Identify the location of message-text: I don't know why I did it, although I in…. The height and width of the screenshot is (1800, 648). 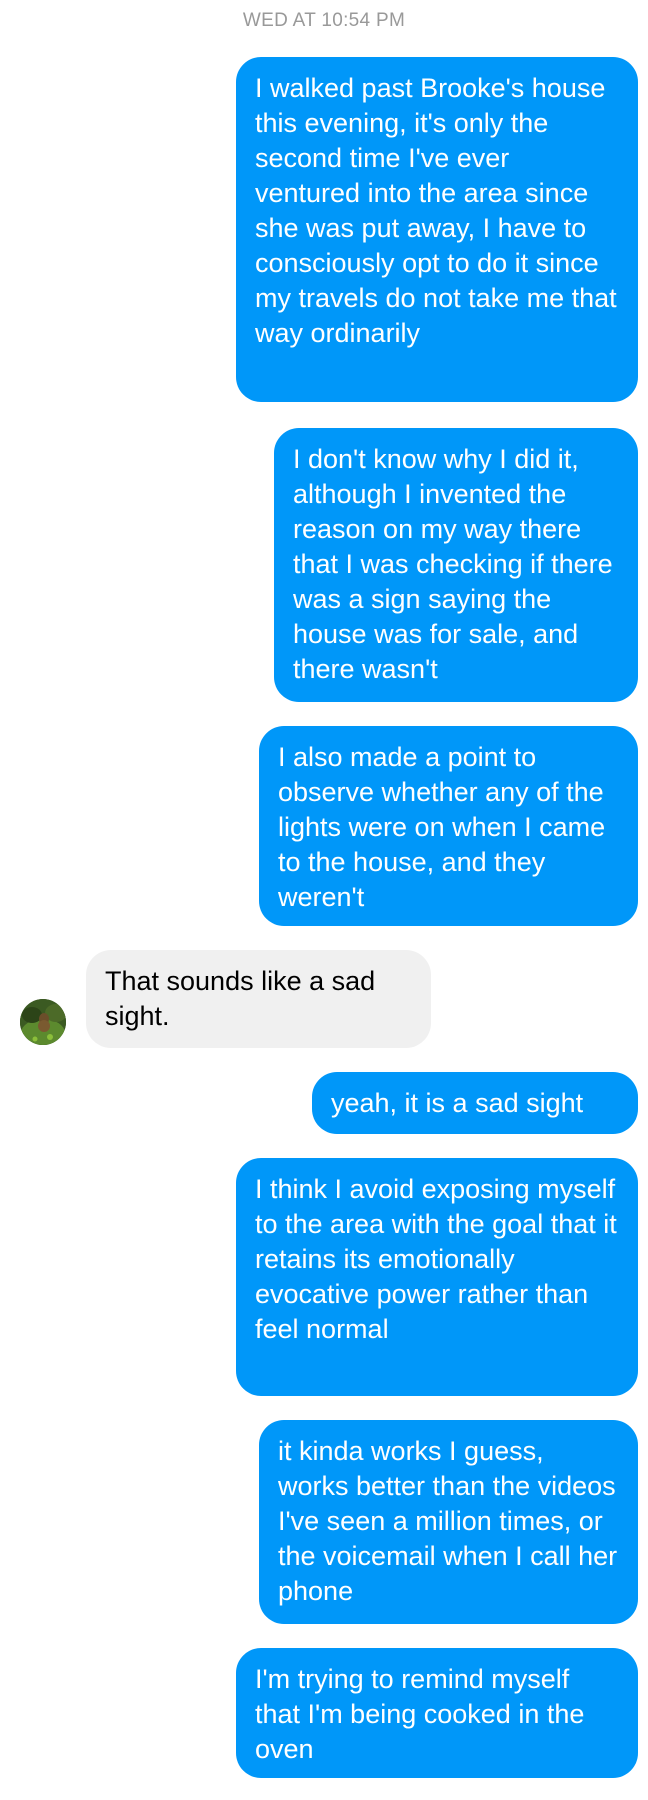
(453, 564).